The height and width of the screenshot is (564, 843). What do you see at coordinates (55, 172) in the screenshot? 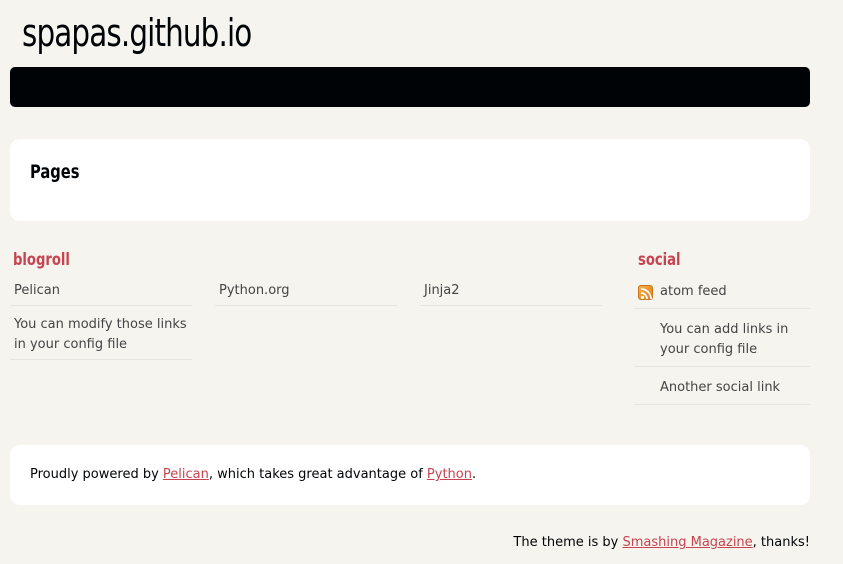
I see `pages-title: Pages` at bounding box center [55, 172].